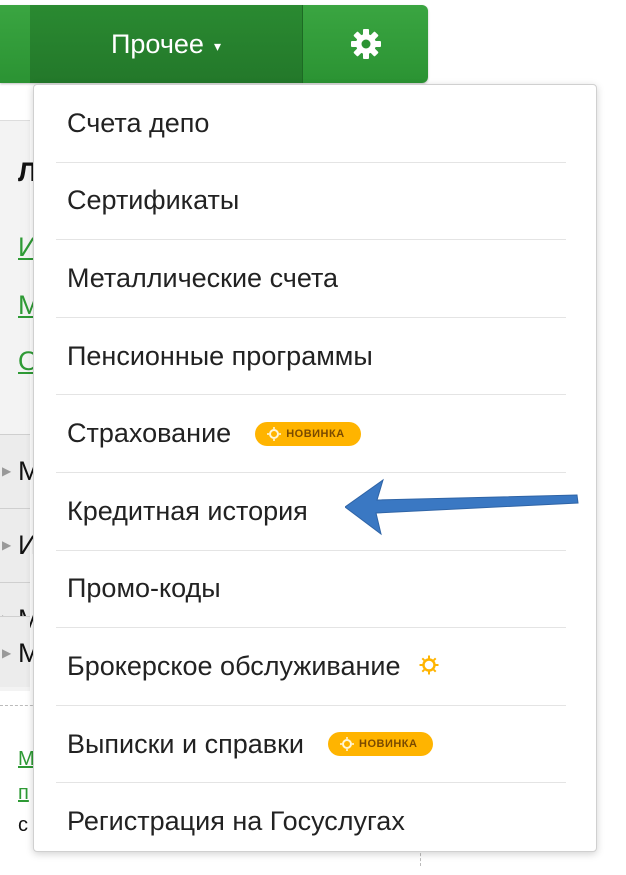 Image resolution: width=626 pixels, height=875 pixels. I want to click on menu-item-promo-codes: Промо-коды, so click(311, 590).